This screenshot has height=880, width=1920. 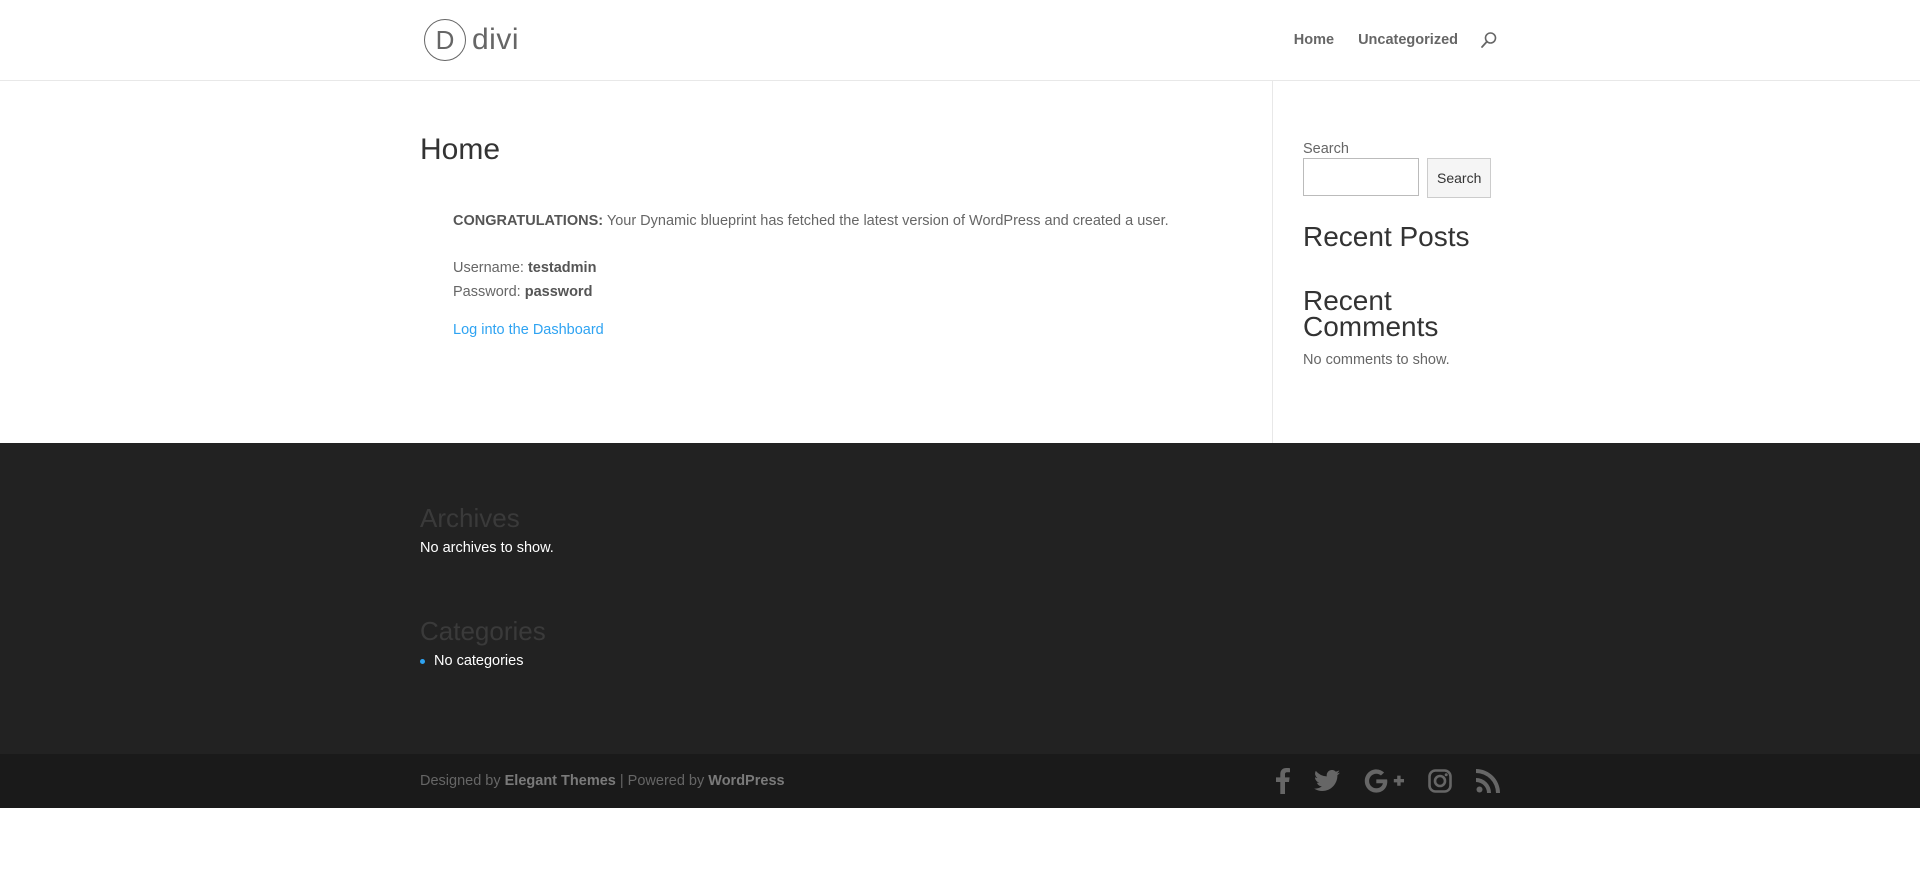 What do you see at coordinates (1488, 781) in the screenshot?
I see `rss-icon` at bounding box center [1488, 781].